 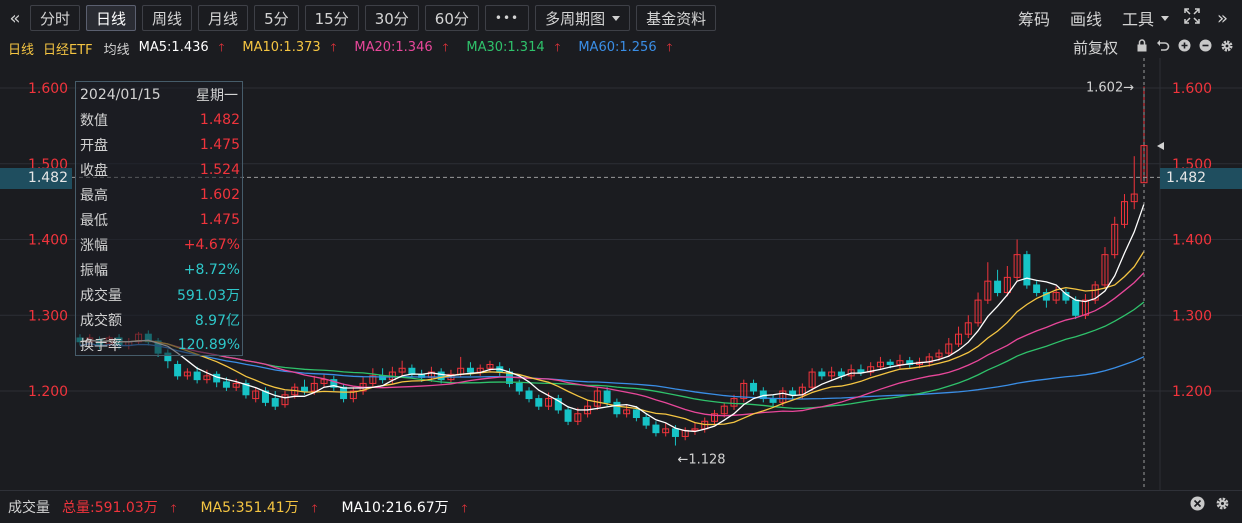 What do you see at coordinates (451, 18) in the screenshot?
I see `tab-period-60min: 60分` at bounding box center [451, 18].